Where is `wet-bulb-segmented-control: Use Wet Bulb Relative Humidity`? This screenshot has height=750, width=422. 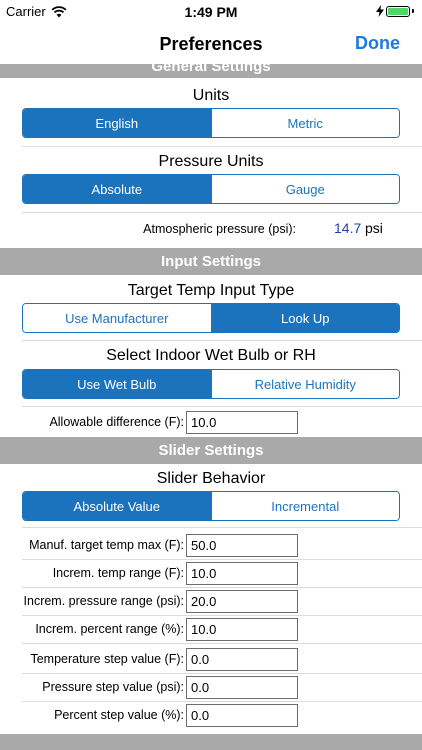 wet-bulb-segmented-control: Use Wet Bulb Relative Humidity is located at coordinates (211, 384).